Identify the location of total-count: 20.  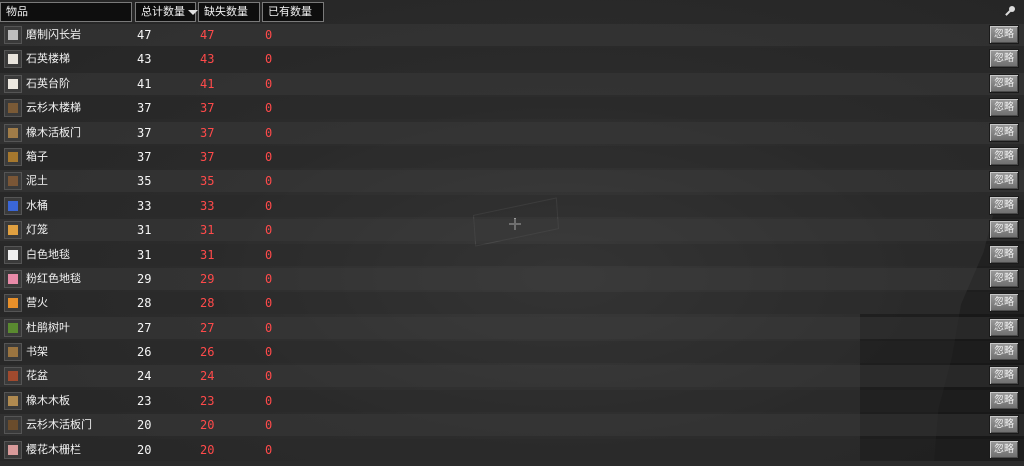
(144, 449).